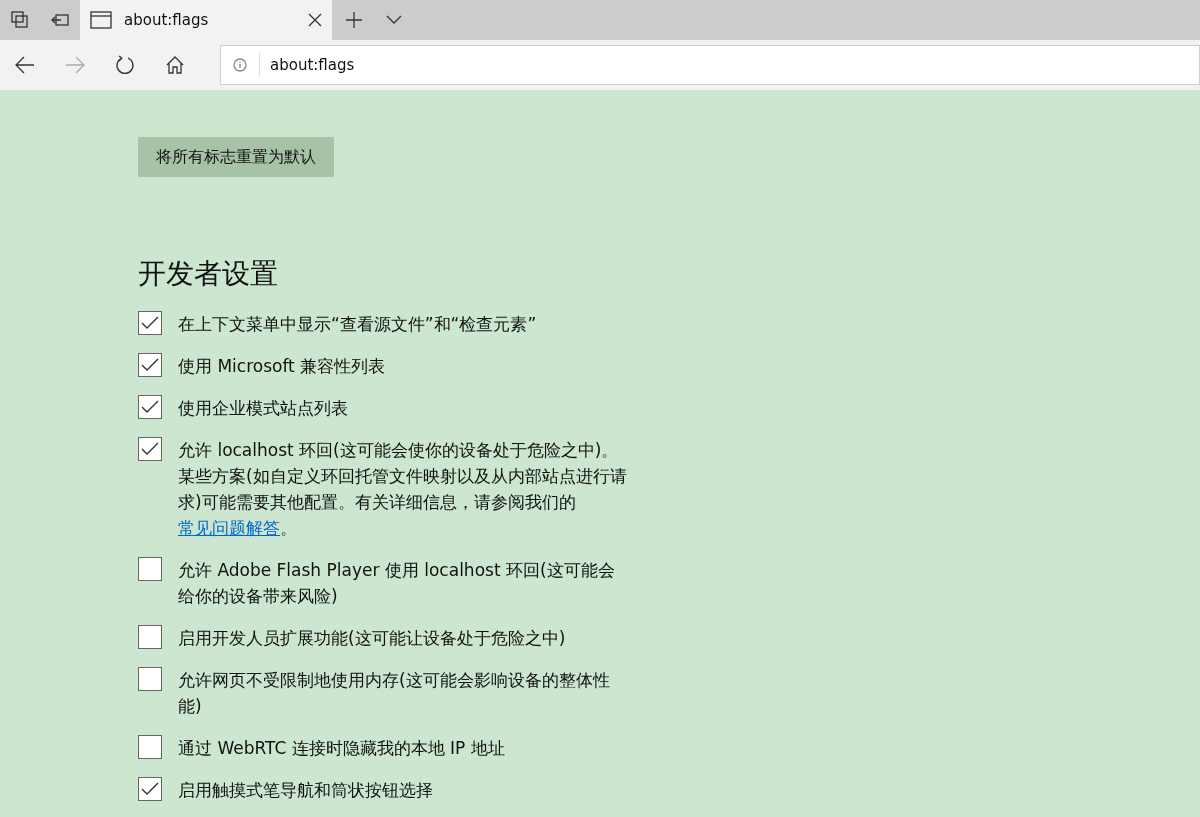  What do you see at coordinates (372, 638) in the screenshot?
I see `option-label: 启用开发人员扩展功能(这可能让设备处于危险之中)` at bounding box center [372, 638].